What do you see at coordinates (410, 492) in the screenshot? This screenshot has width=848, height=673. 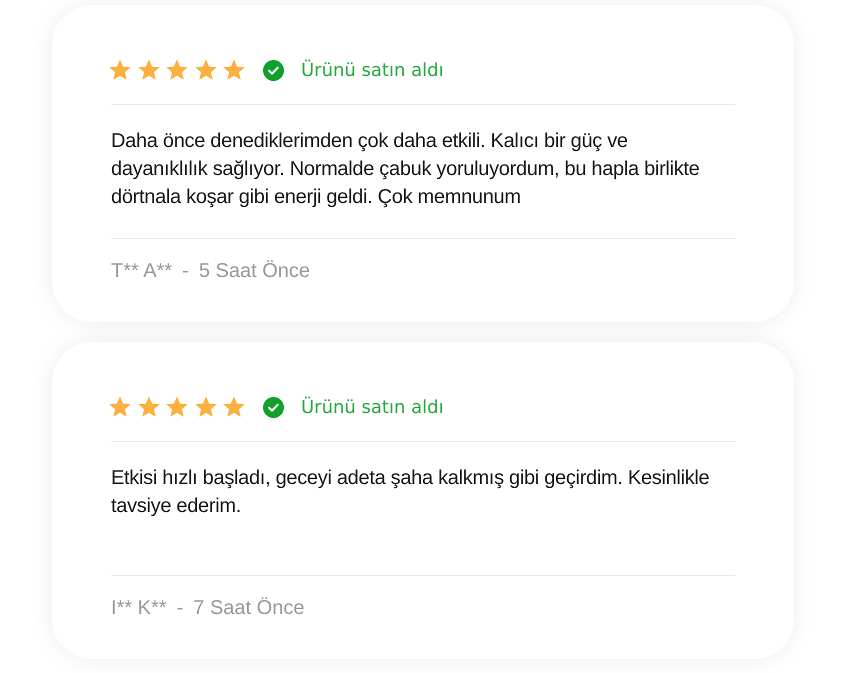 I see `review-text: Etkisi hızlı başladı, geceyi adeta şaha kalkmış gibi geçirdim. Kesinlikle tavsiye ederim.` at bounding box center [410, 492].